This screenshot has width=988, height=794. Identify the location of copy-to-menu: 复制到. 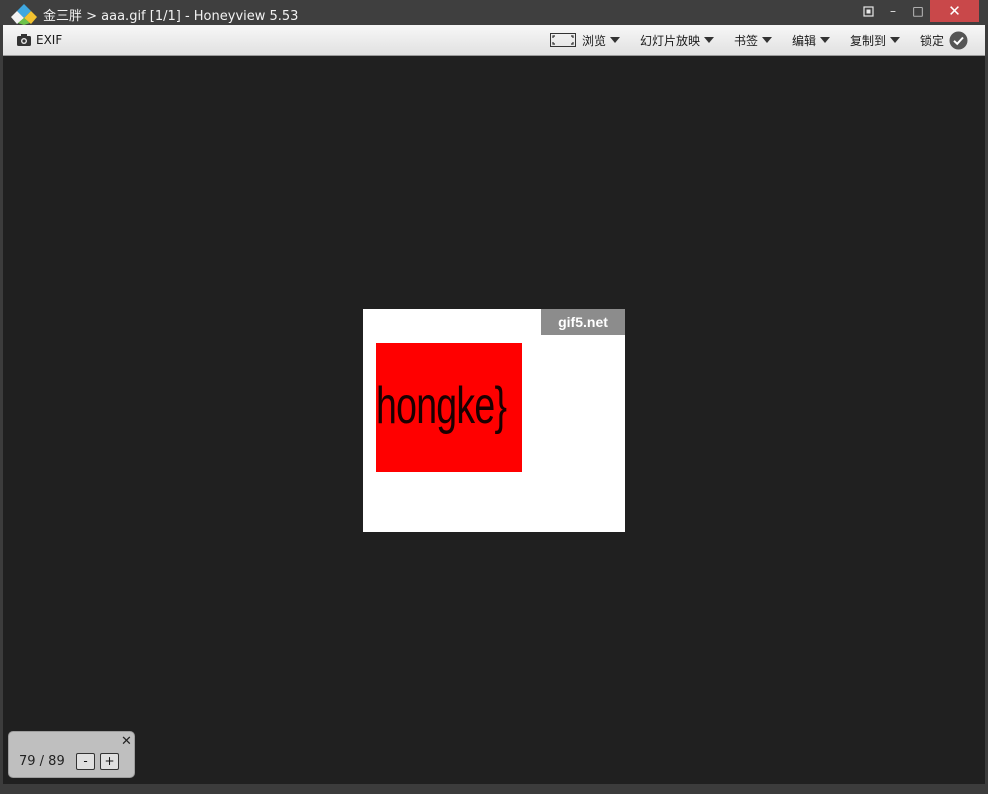
(875, 40).